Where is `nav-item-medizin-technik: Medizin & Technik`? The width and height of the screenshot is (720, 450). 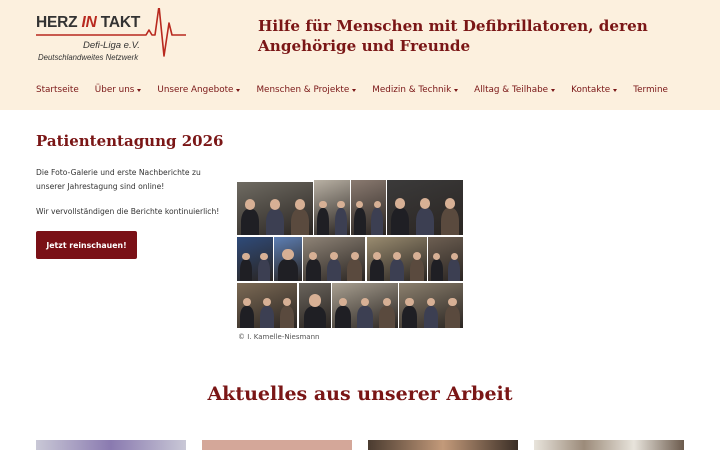
nav-item-medizin-technik: Medizin & Technik is located at coordinates (415, 90).